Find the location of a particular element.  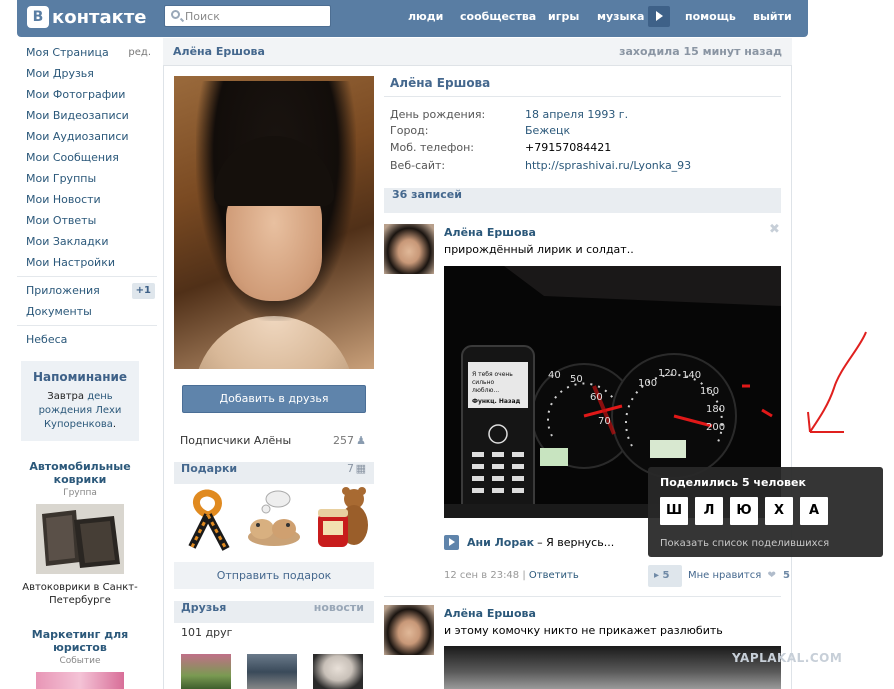

last-seen: заходила 15 минут назад is located at coordinates (700, 51).